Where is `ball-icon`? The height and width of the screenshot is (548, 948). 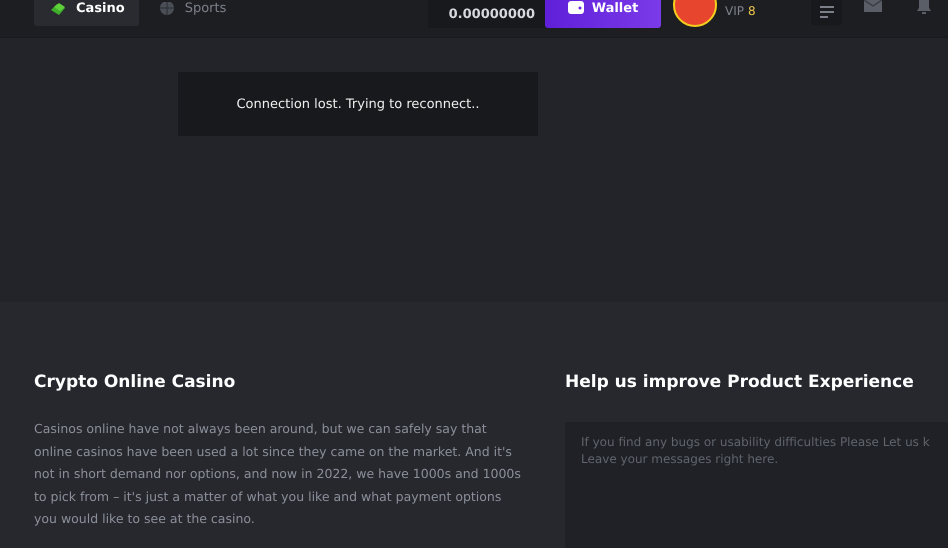
ball-icon is located at coordinates (166, 9).